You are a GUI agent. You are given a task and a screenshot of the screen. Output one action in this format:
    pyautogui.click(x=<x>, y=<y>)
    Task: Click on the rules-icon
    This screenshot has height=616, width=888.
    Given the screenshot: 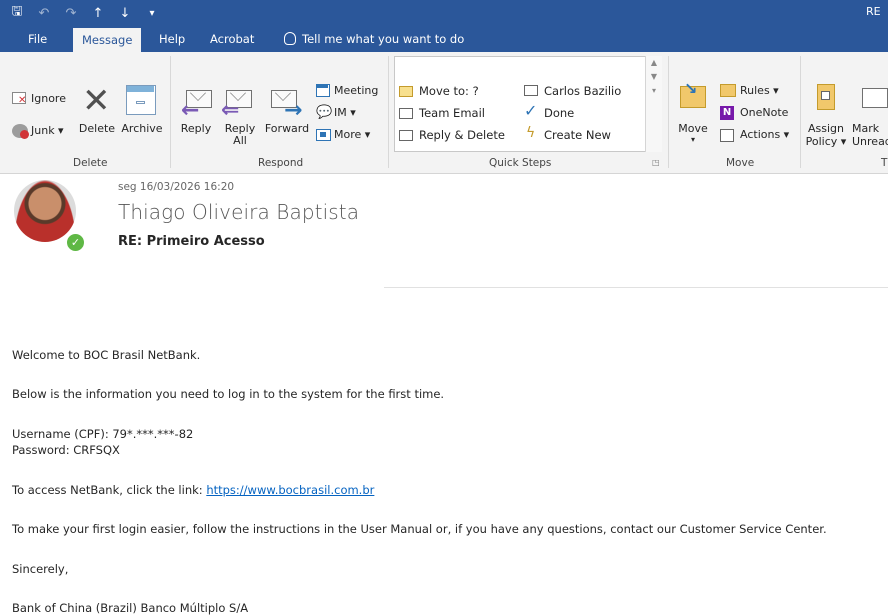 What is the action you would take?
    pyautogui.click(x=728, y=90)
    